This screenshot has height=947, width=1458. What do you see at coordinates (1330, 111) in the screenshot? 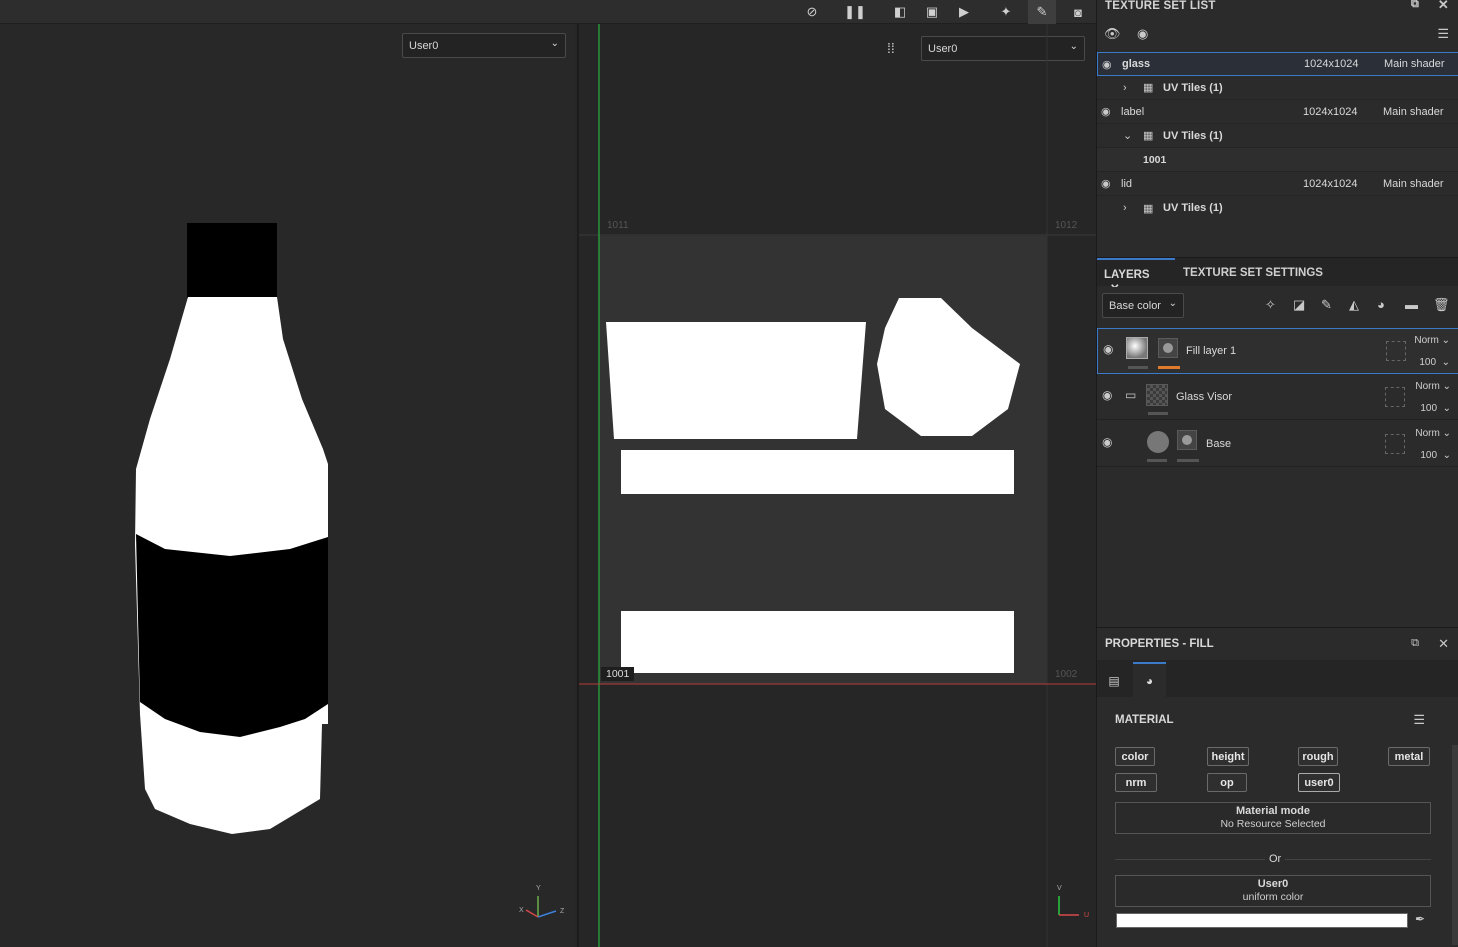
I see `texture-set-resolution: 1024x1024` at bounding box center [1330, 111].